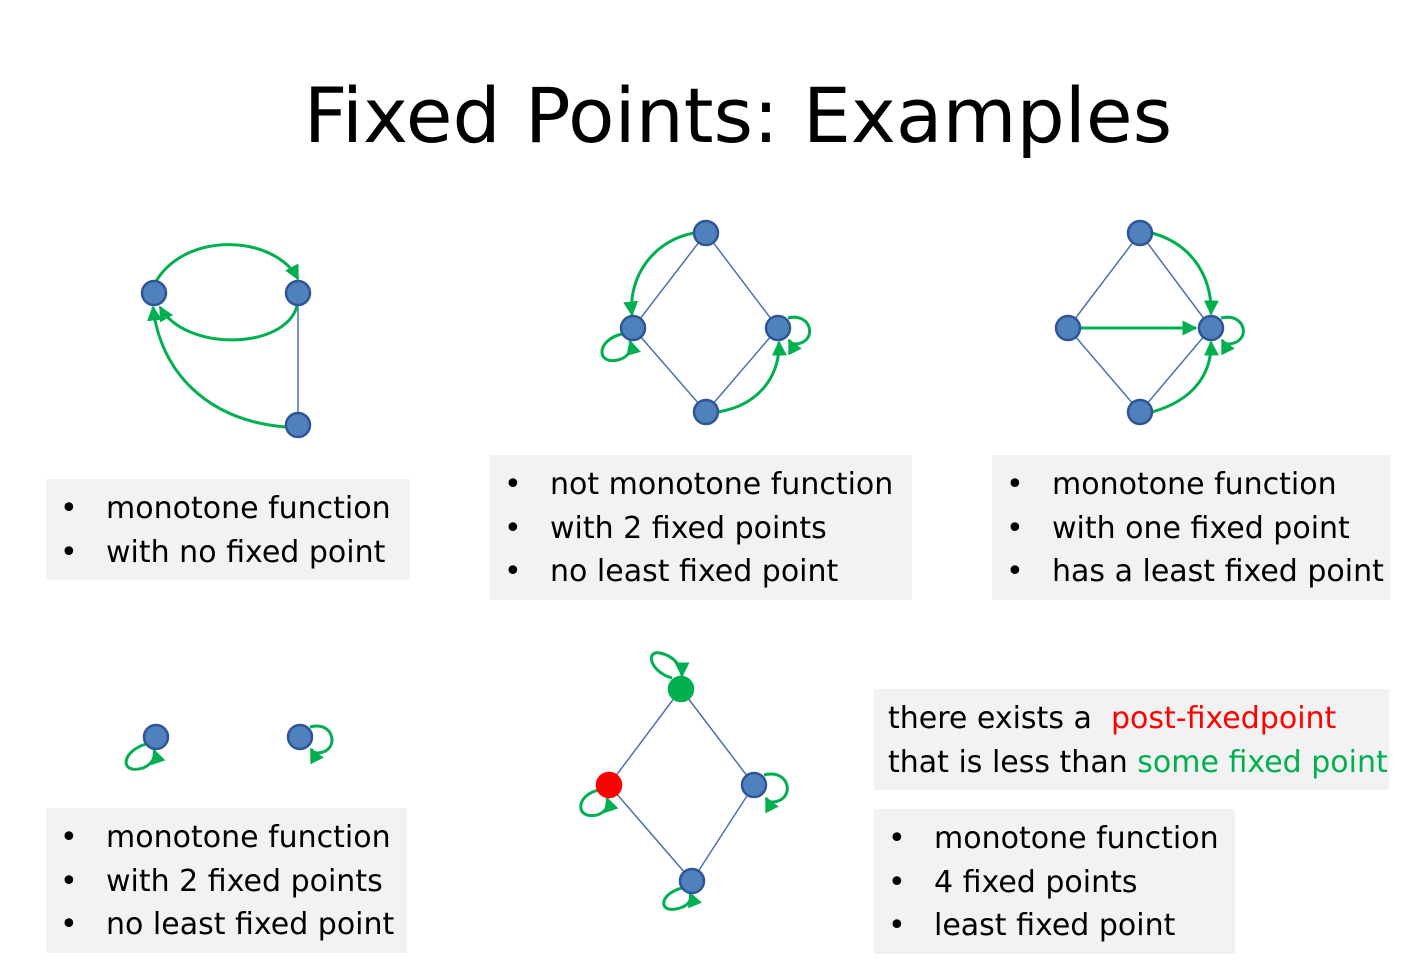  I want to click on post-fixedpoint-node, so click(609, 785).